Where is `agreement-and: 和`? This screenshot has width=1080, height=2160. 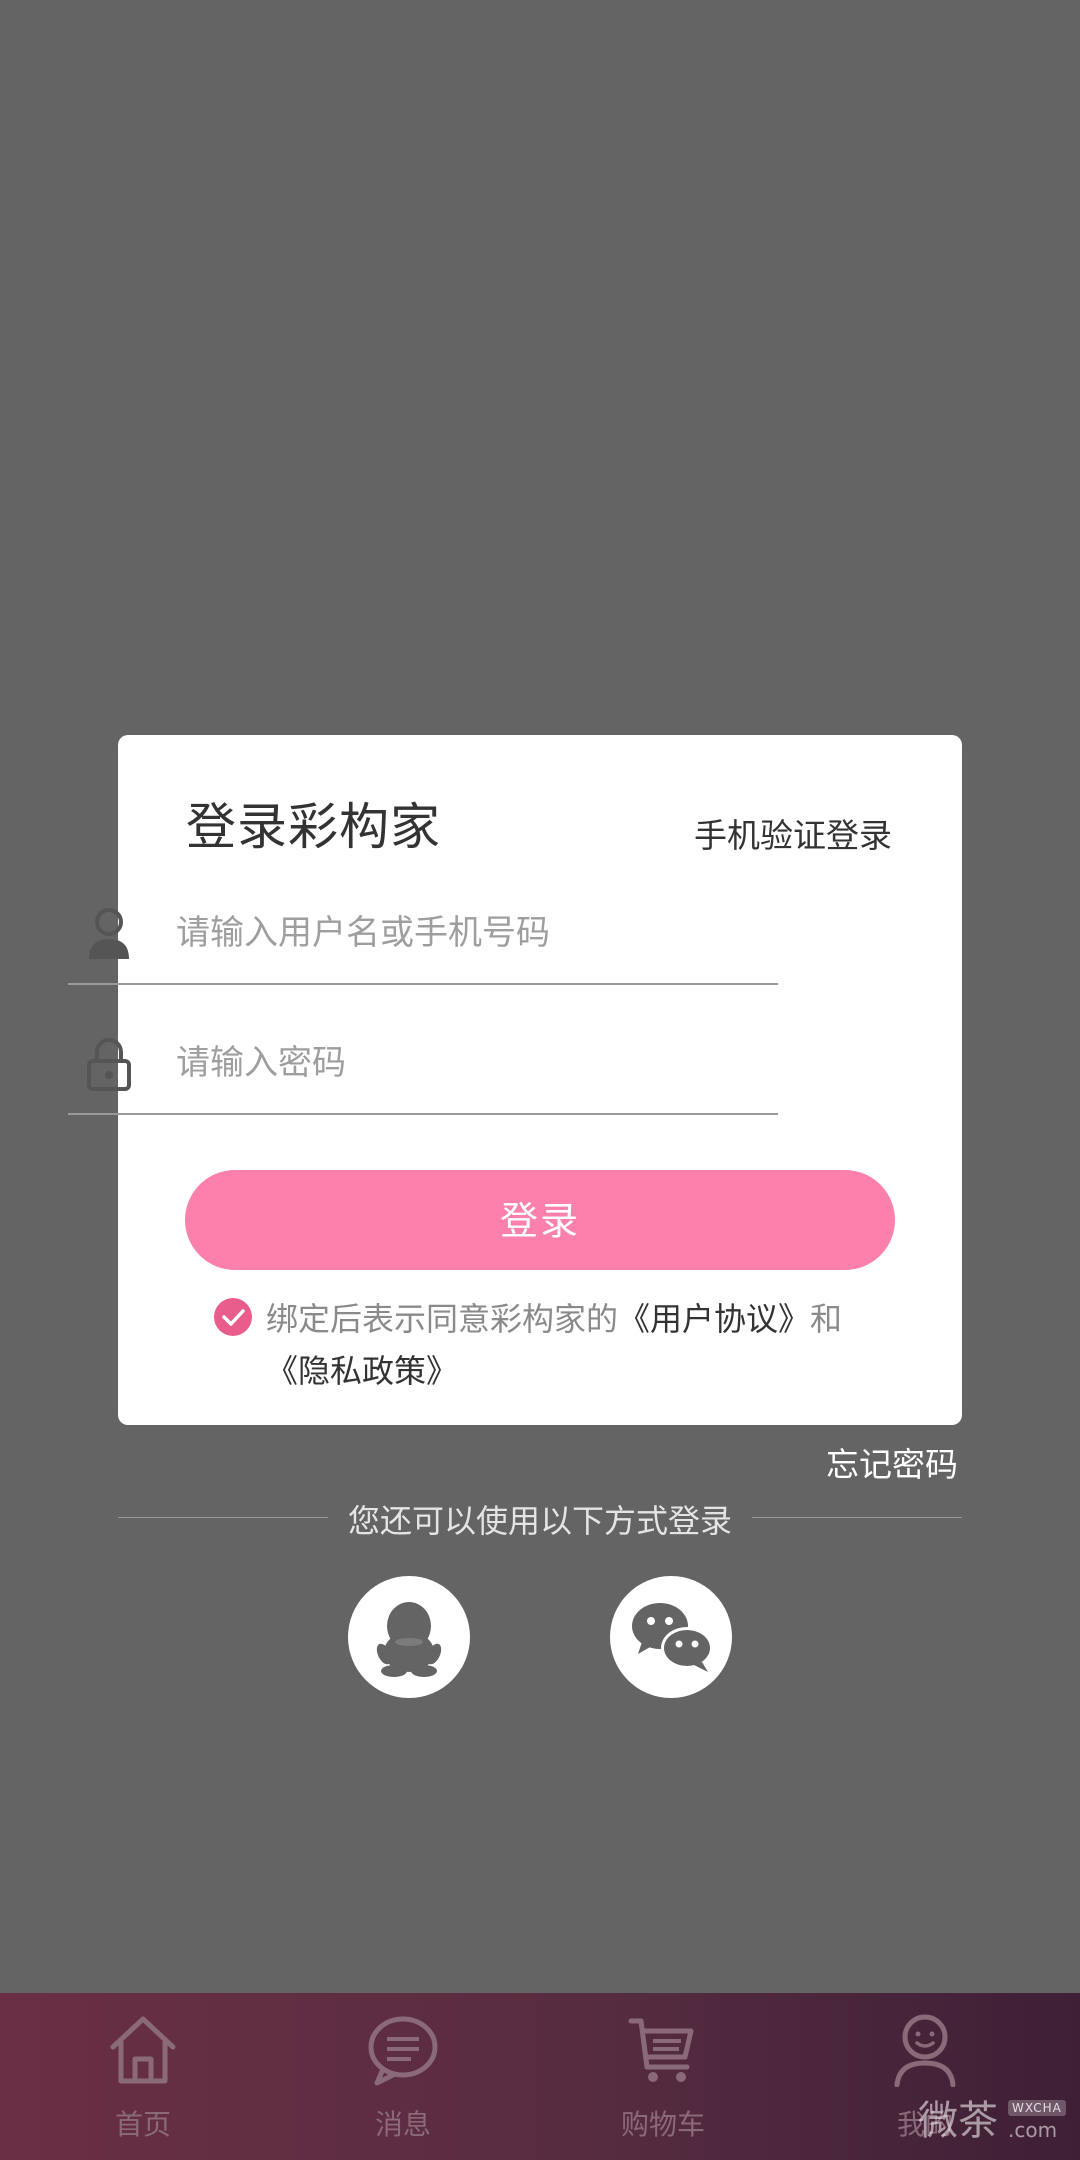
agreement-and: 和 is located at coordinates (826, 1319).